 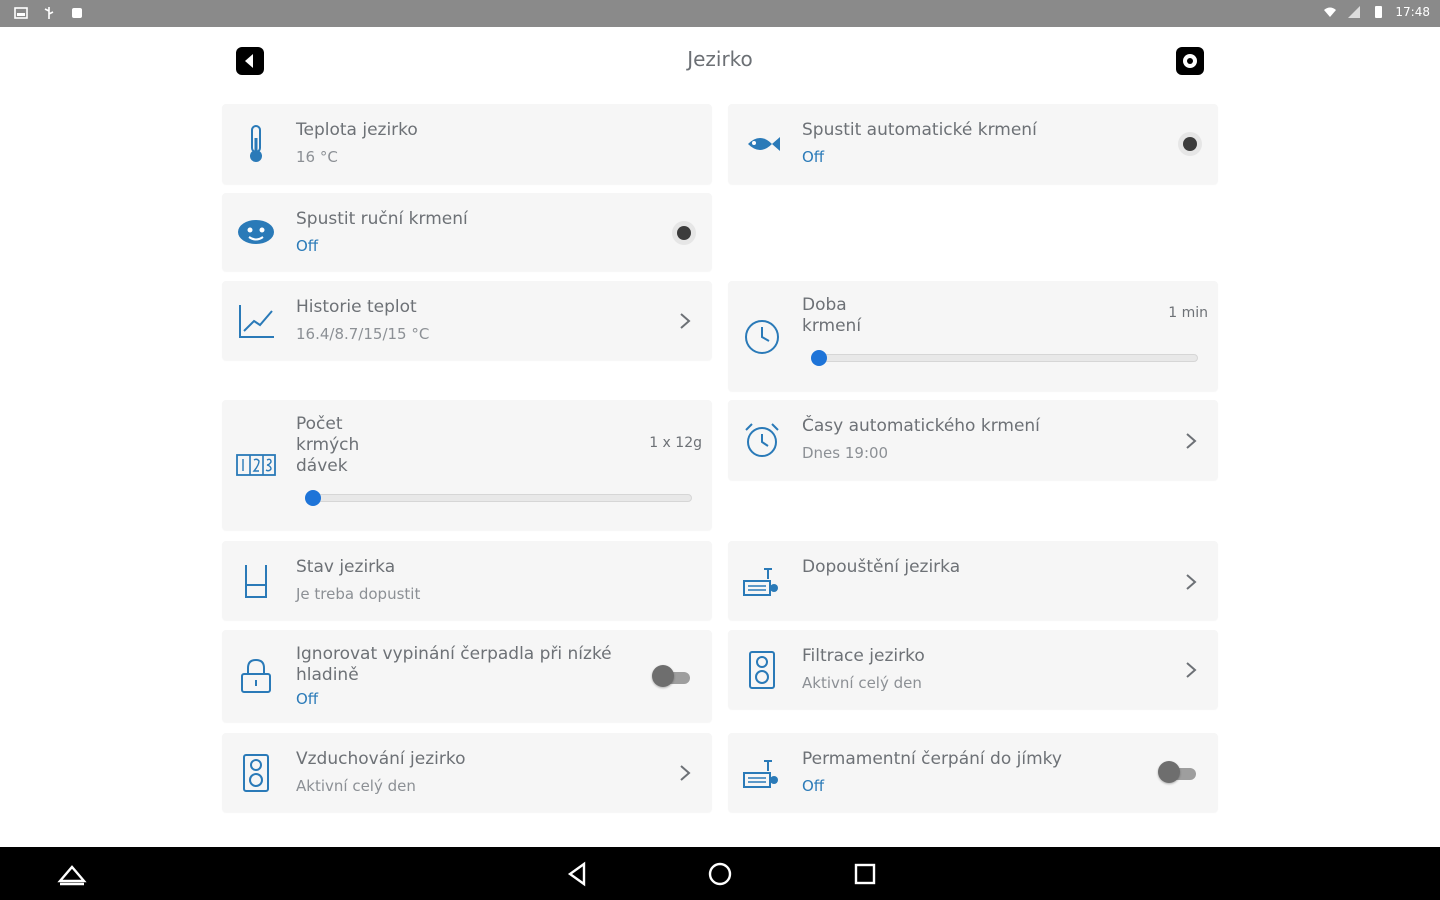 I want to click on ignorovat-toggle, so click(x=672, y=677).